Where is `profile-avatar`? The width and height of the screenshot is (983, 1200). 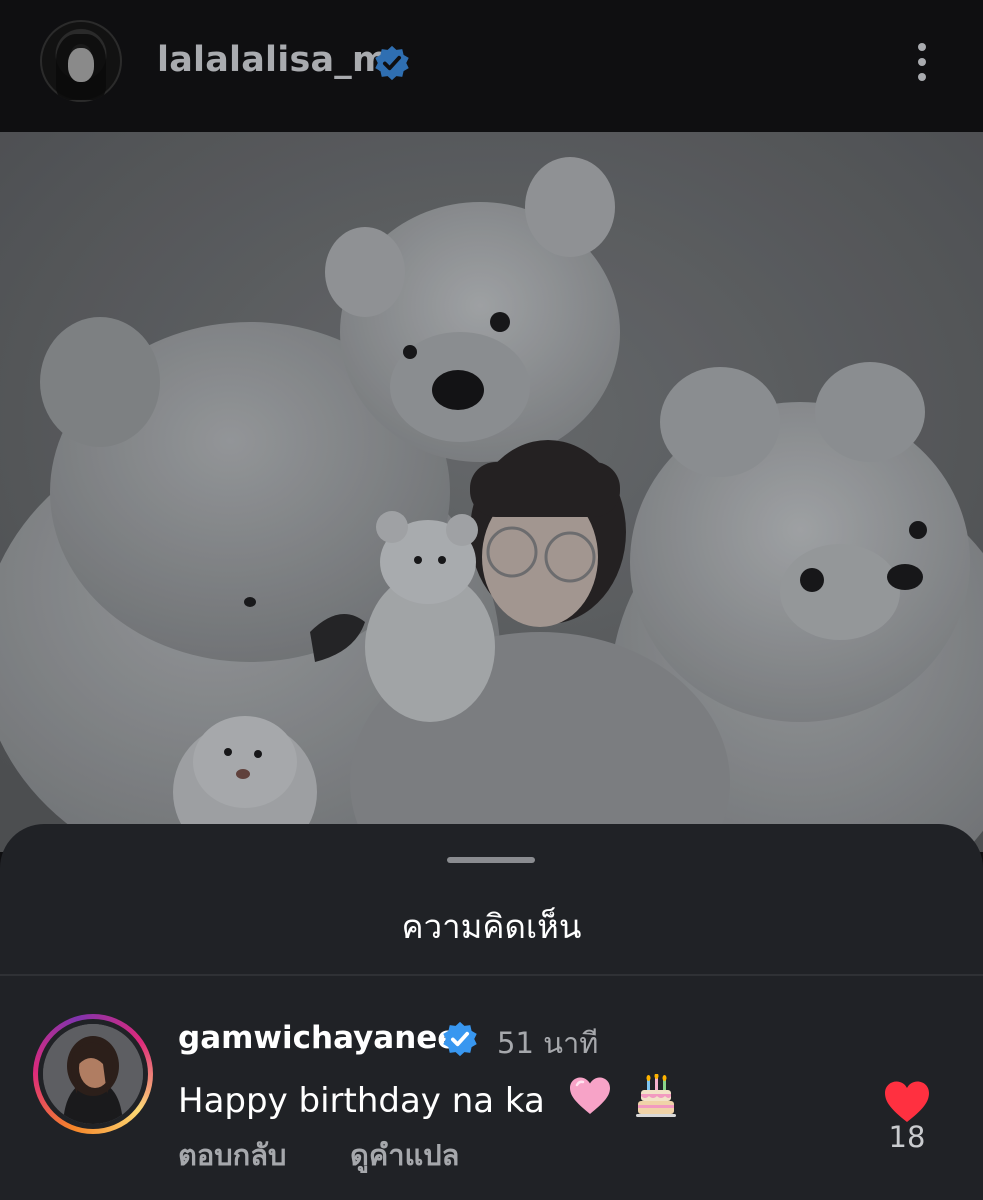 profile-avatar is located at coordinates (81, 61).